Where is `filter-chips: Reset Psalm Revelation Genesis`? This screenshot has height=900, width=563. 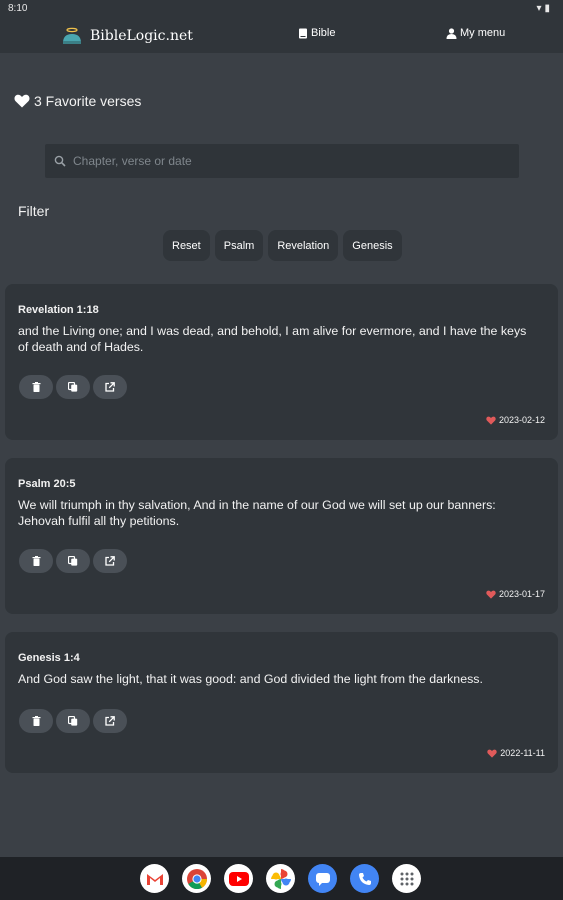
filter-chips: Reset Psalm Revelation Genesis is located at coordinates (282, 245).